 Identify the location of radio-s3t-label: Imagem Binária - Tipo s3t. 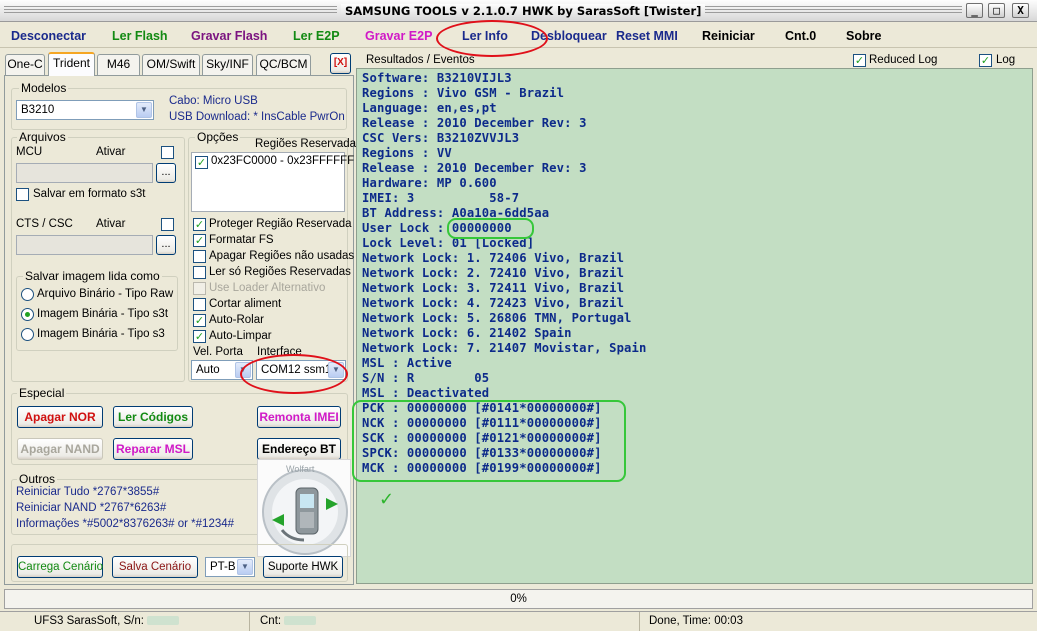
(103, 314).